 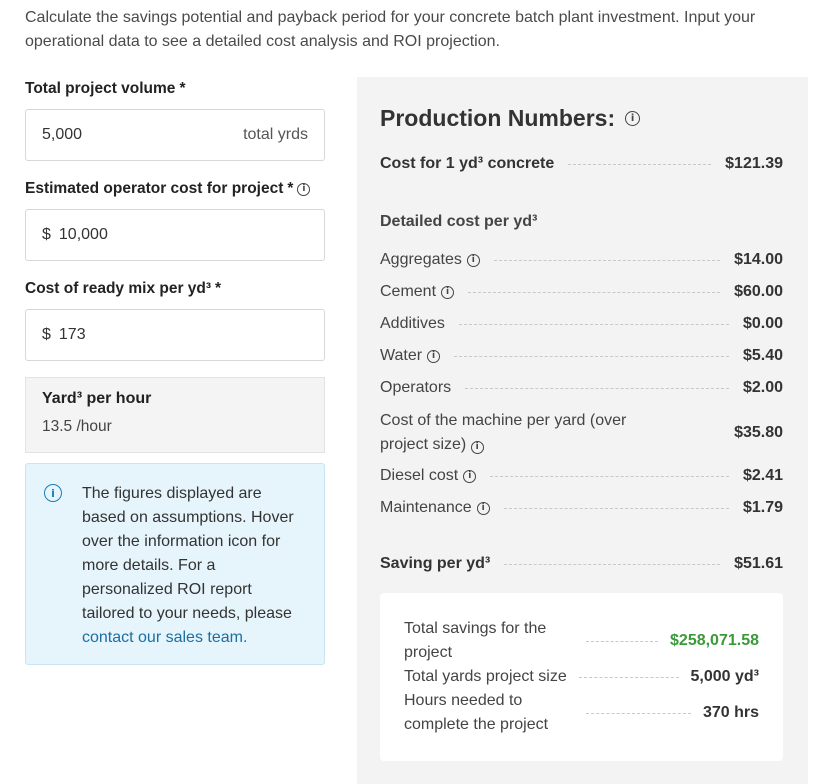 What do you see at coordinates (758, 563) in the screenshot?
I see `saving-value: $51.61` at bounding box center [758, 563].